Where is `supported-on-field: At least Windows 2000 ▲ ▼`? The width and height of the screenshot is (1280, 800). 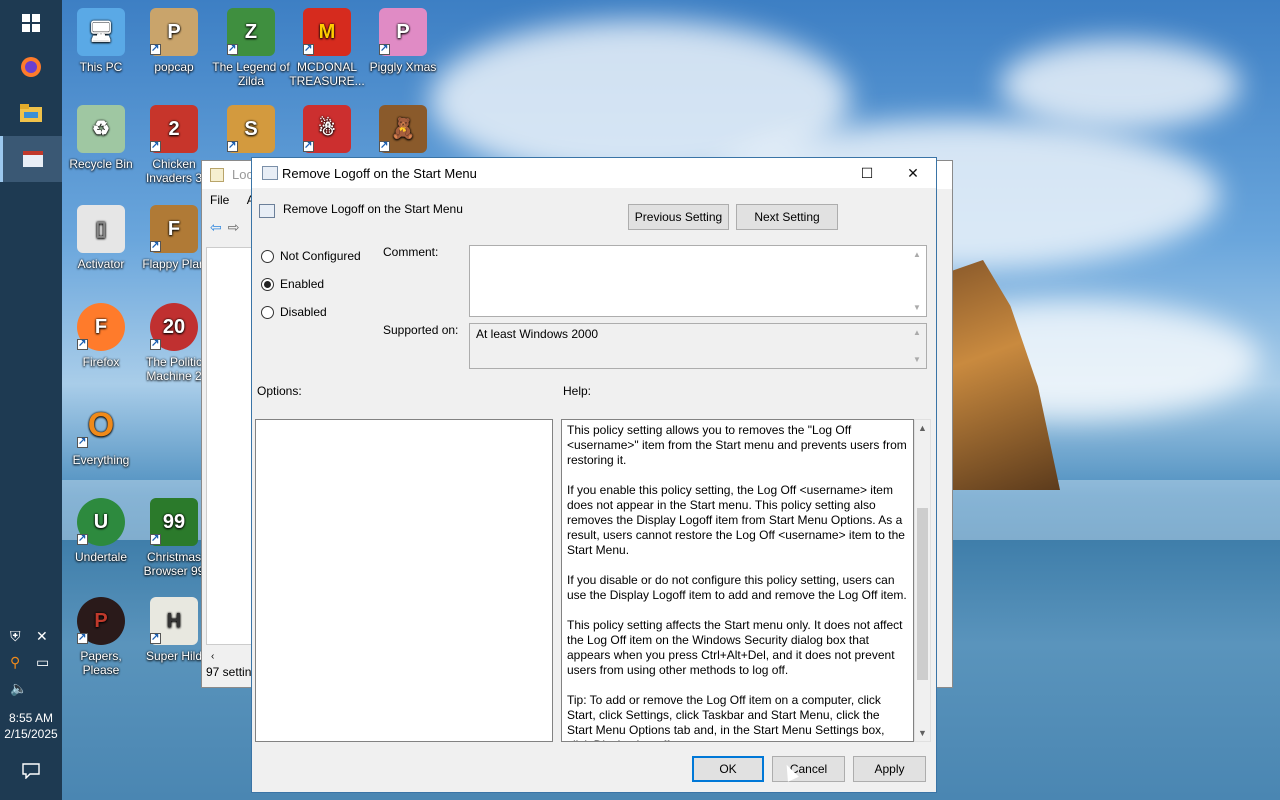 supported-on-field: At least Windows 2000 ▲ ▼ is located at coordinates (698, 346).